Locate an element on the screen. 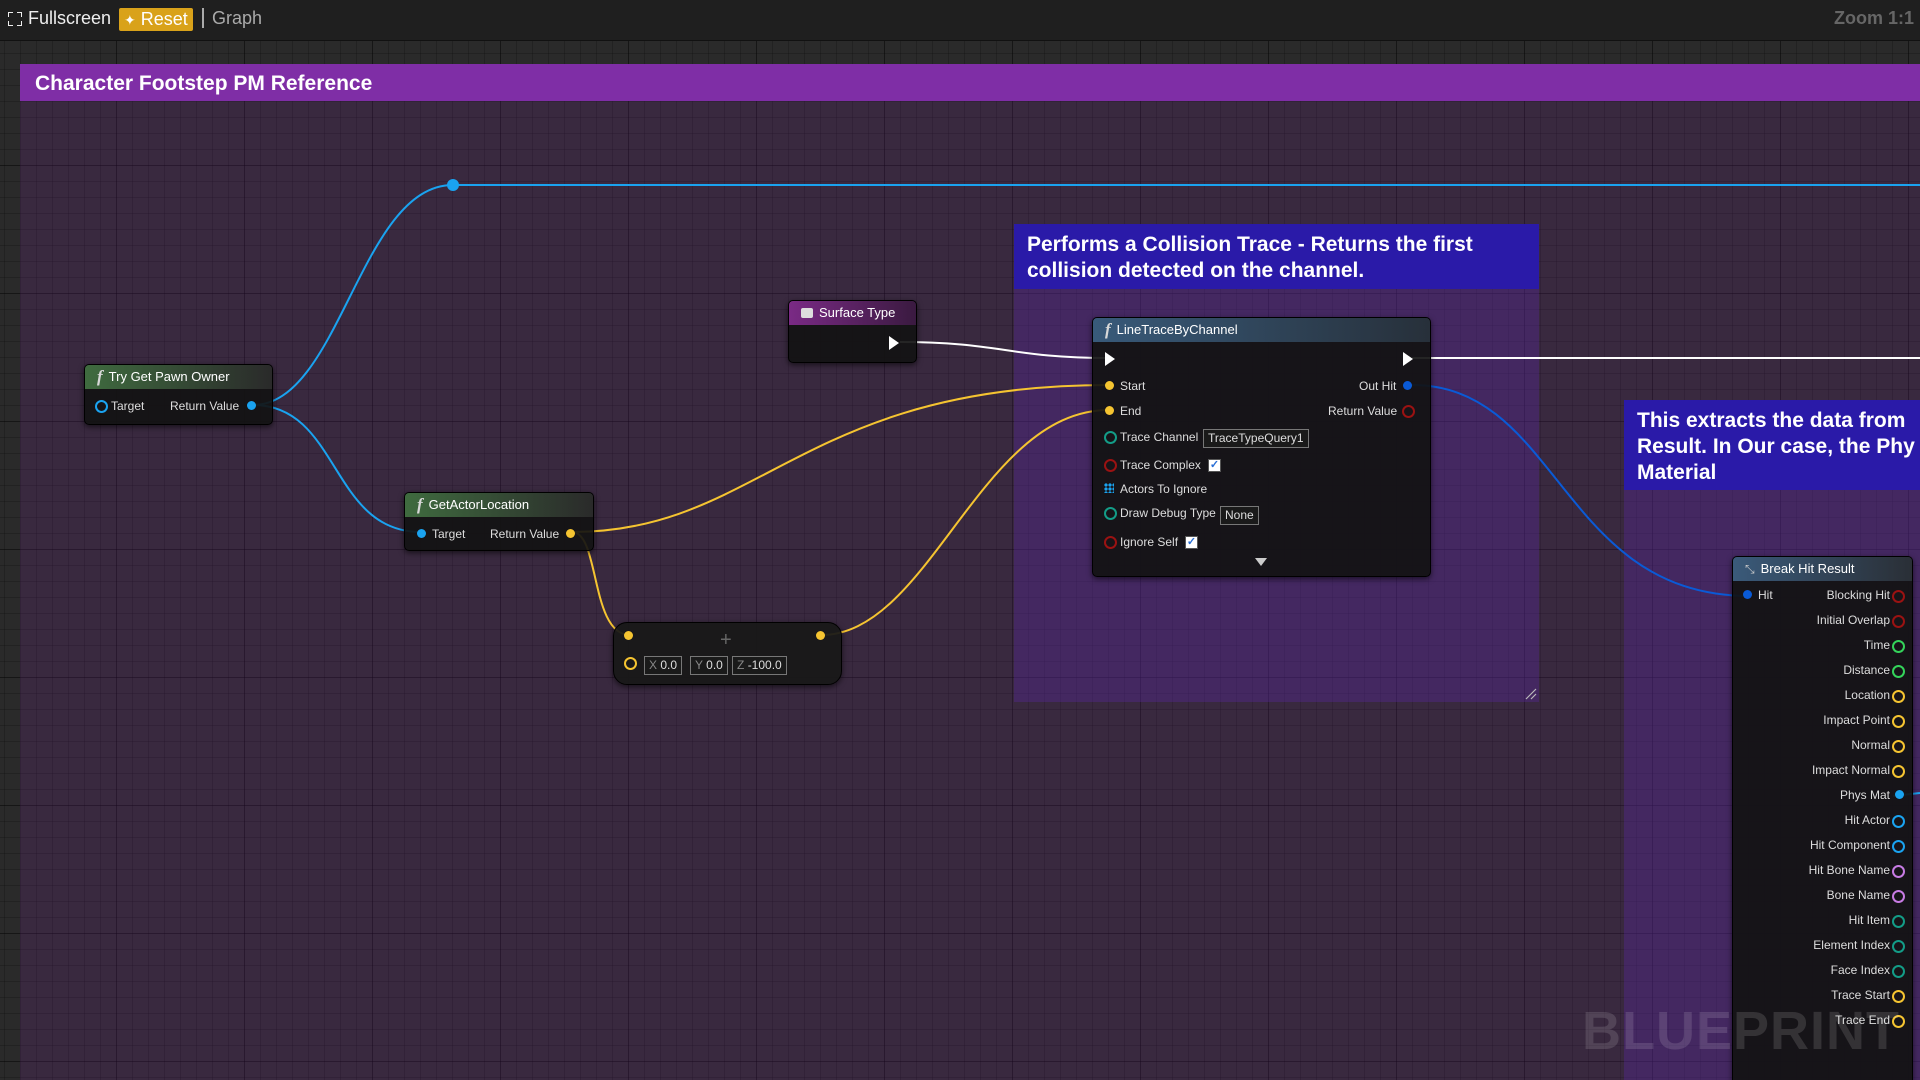 The height and width of the screenshot is (1080, 1920). vector-b-pin is located at coordinates (630, 663).